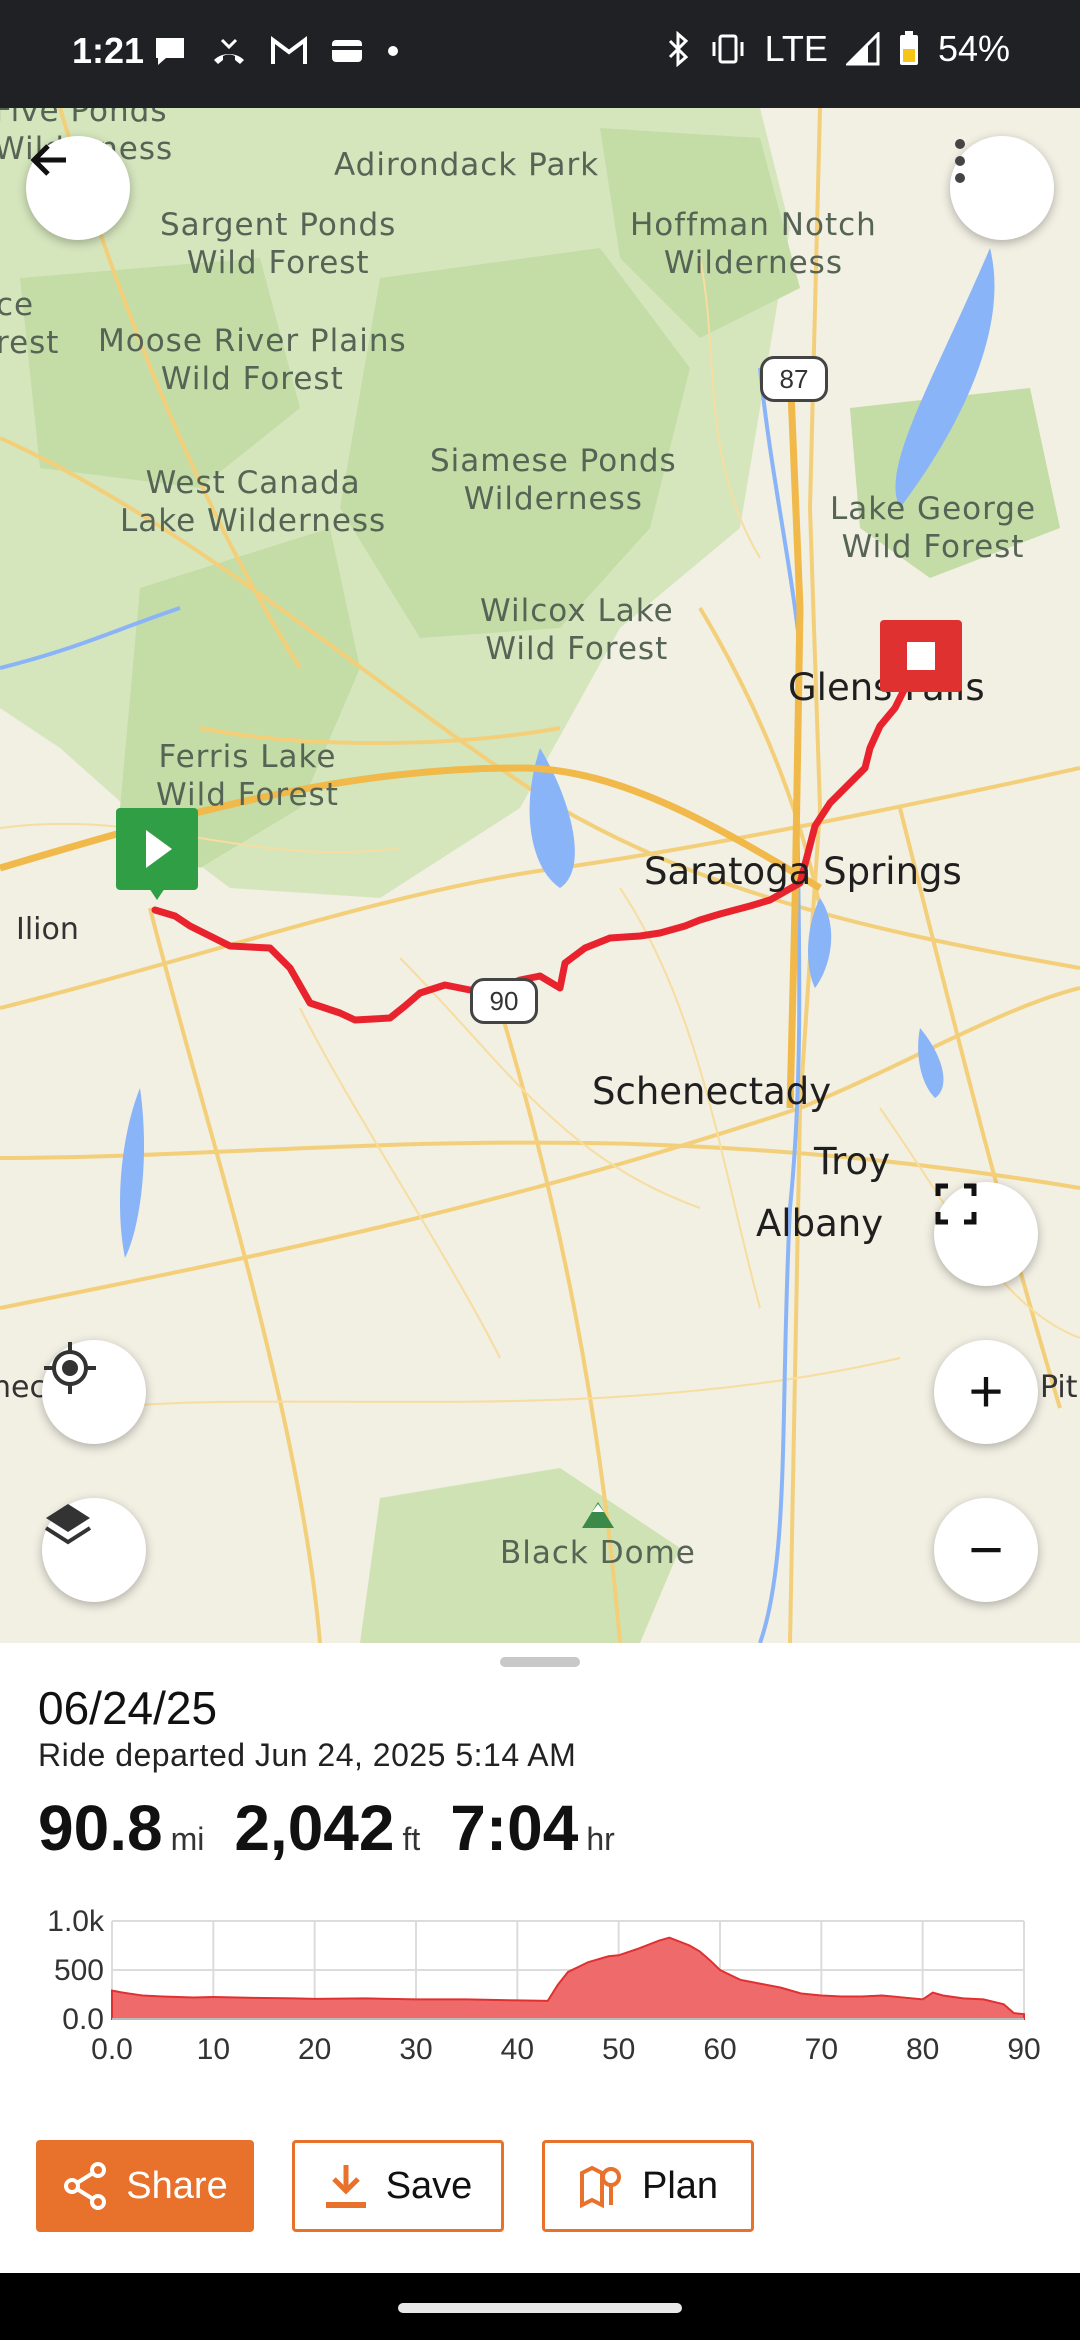 Image resolution: width=1080 pixels, height=2340 pixels. I want to click on wallet-icon, so click(347, 51).